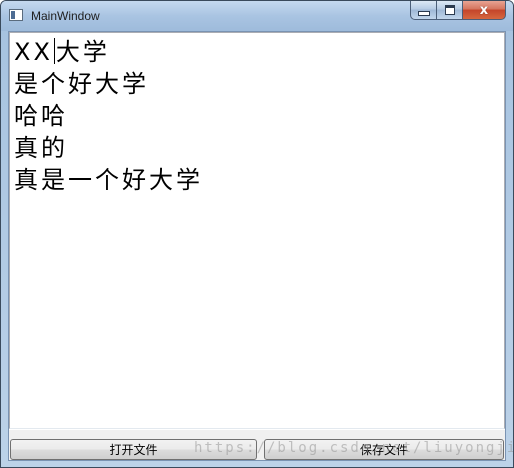  I want to click on button-bar: 打开文件 保存文件, so click(257, 445).